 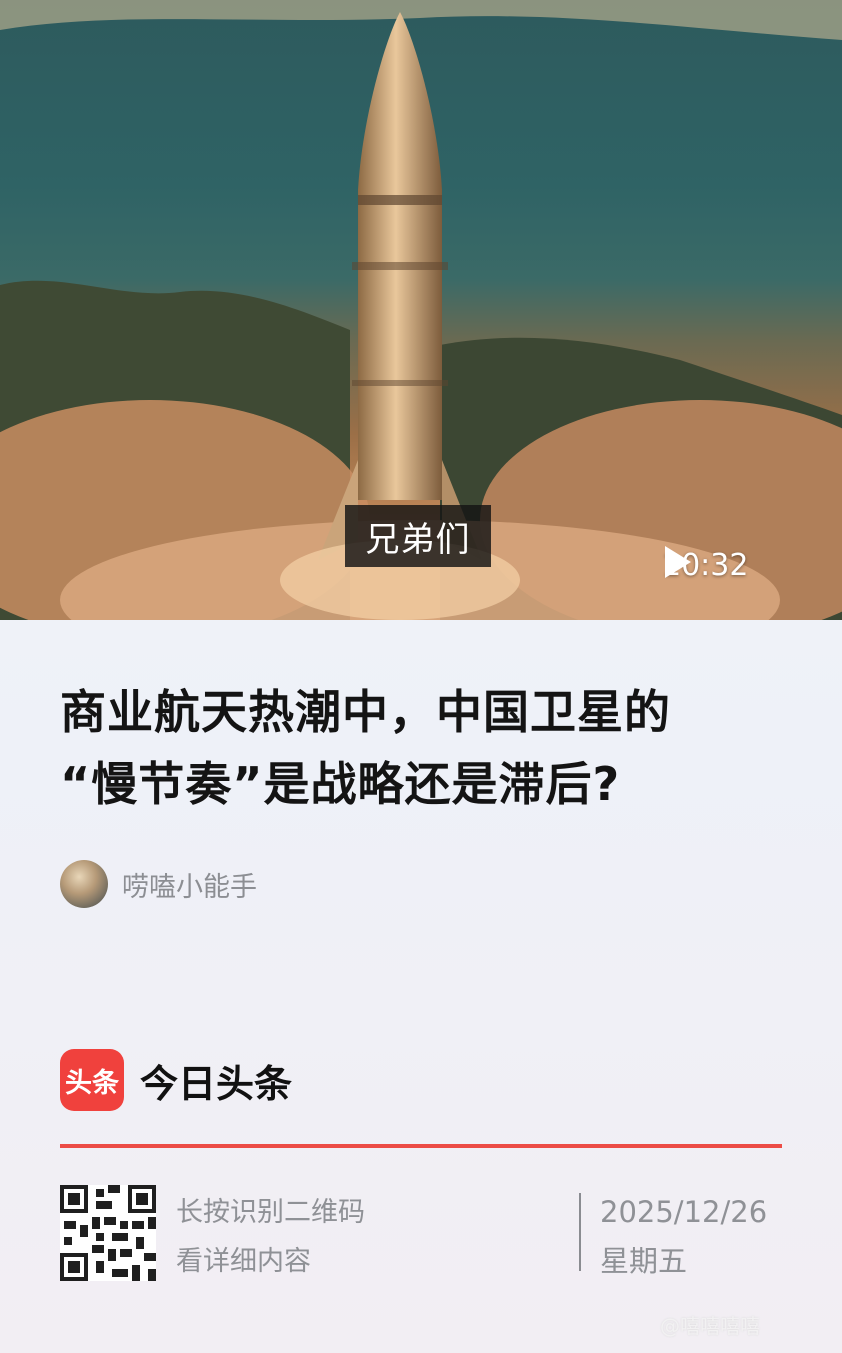 What do you see at coordinates (425, 748) in the screenshot?
I see `article-title: 商业航天热潮中，中国卫星的 “慢节奏”是战略还是滞后?` at bounding box center [425, 748].